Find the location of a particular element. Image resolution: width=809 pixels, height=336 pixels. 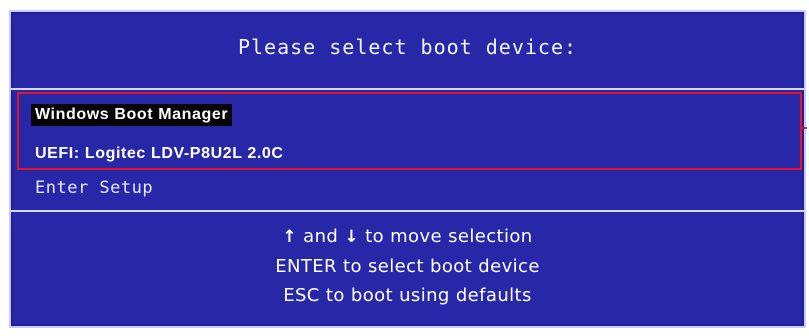

enter-setup-option: Enter Setup is located at coordinates (94, 188).